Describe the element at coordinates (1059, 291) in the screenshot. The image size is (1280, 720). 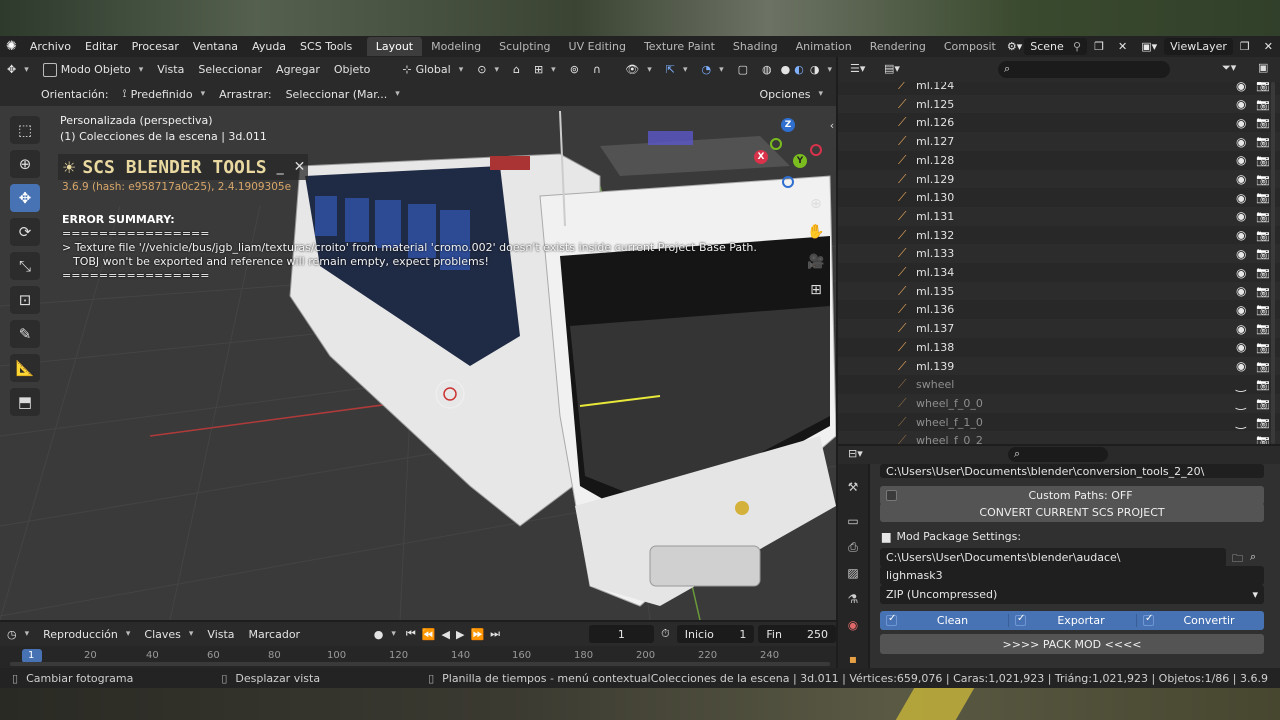
I see `outliner-row: ⟋ ml.135 ◉ 📷` at that location.